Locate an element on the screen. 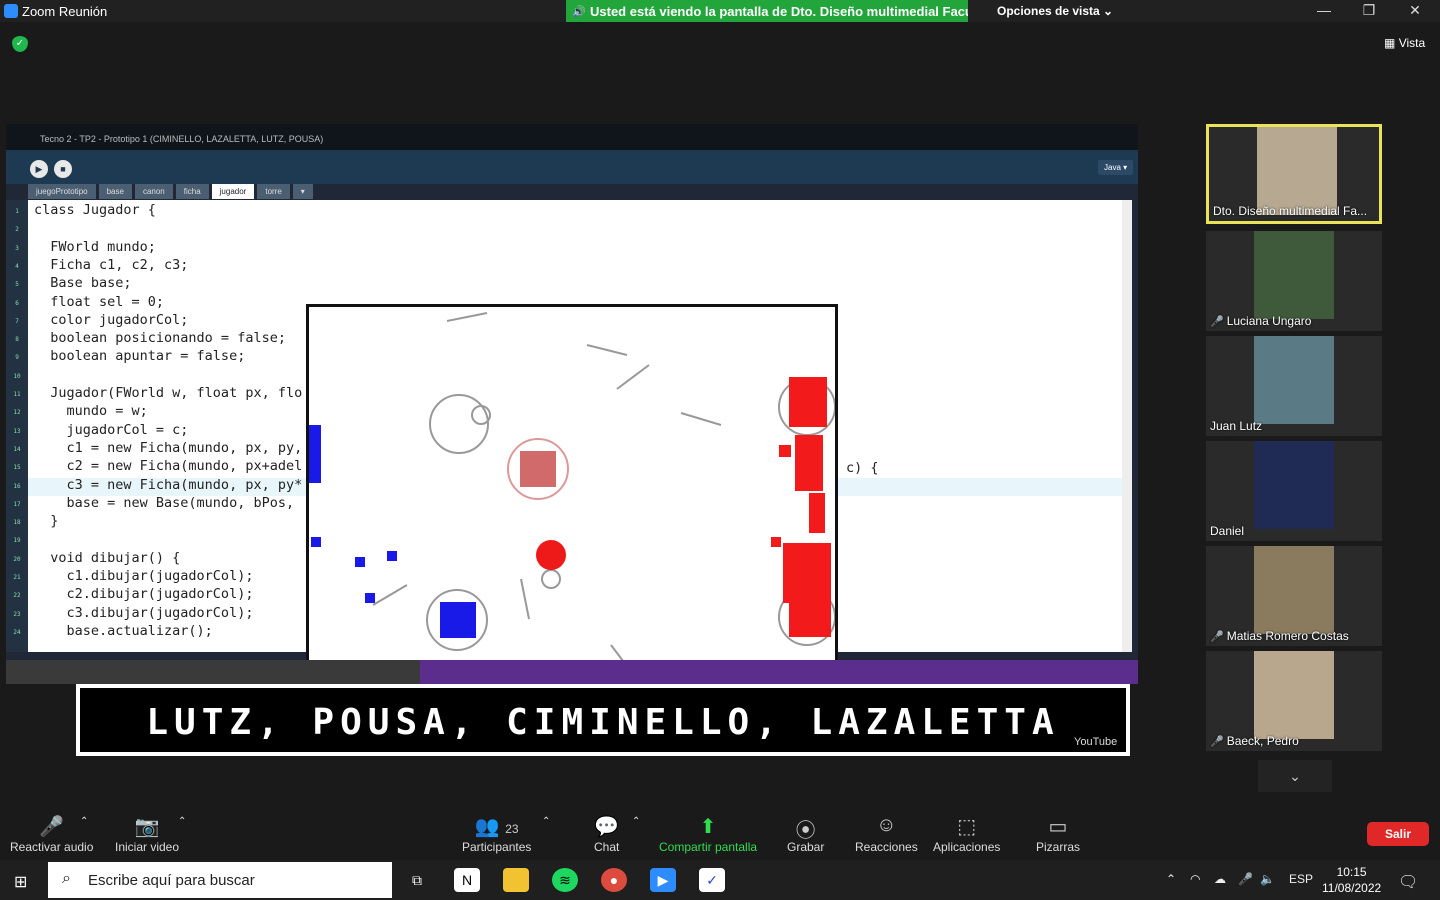 This screenshot has width=1440, height=900. participant-tile: Juan Lutz is located at coordinates (1294, 386).